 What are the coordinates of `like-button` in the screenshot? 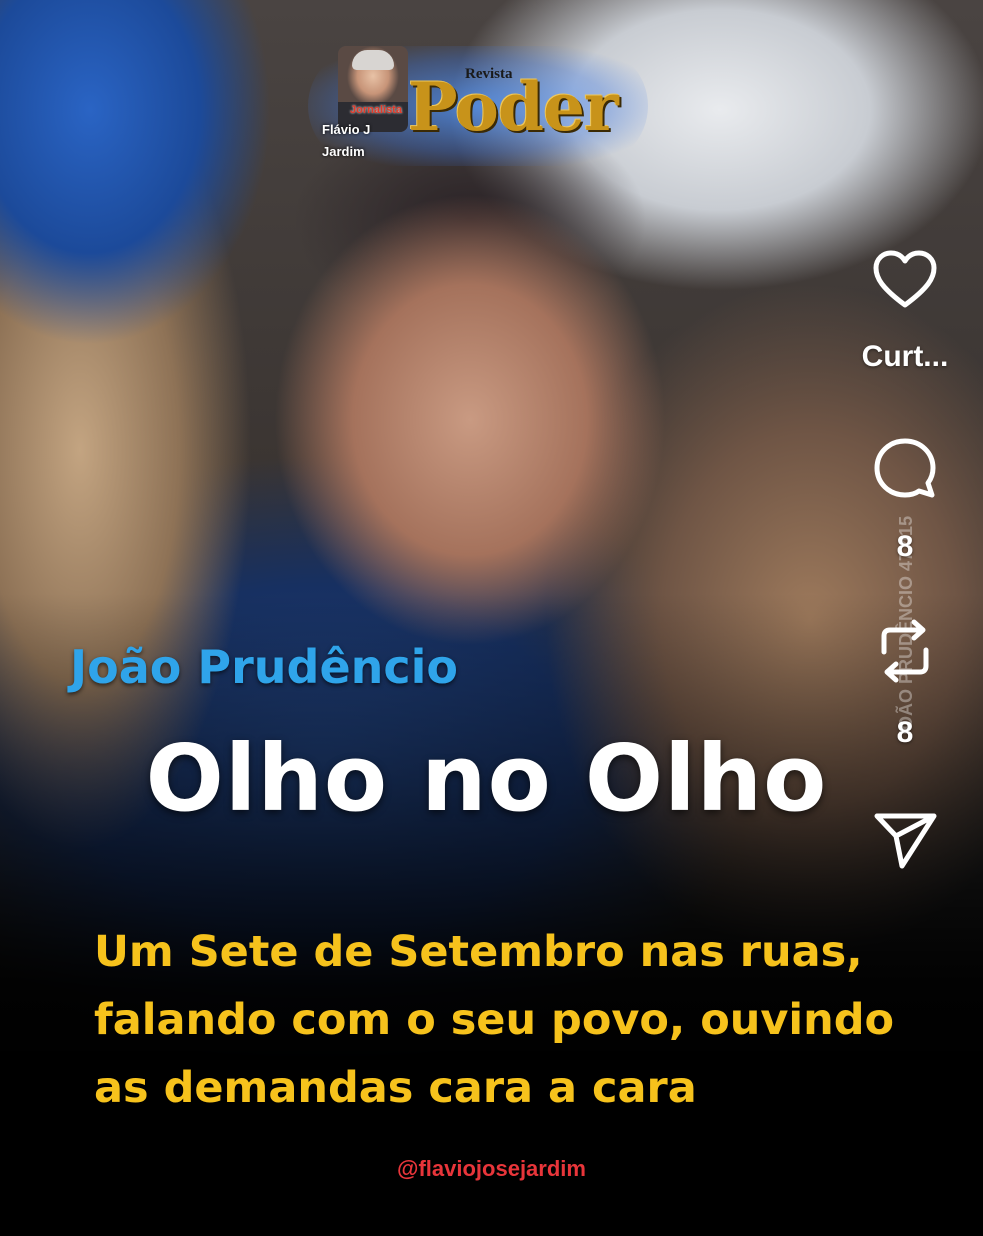 It's located at (905, 280).